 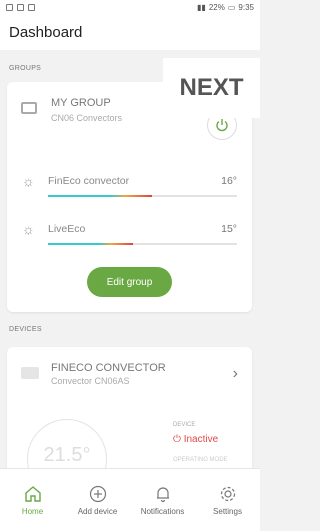 I want to click on groups-section-label: GROUPS, so click(x=25, y=68).